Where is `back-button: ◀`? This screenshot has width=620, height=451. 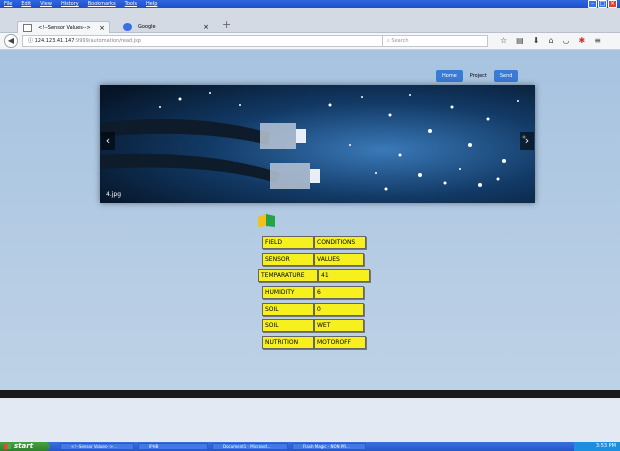 back-button: ◀ is located at coordinates (11, 41).